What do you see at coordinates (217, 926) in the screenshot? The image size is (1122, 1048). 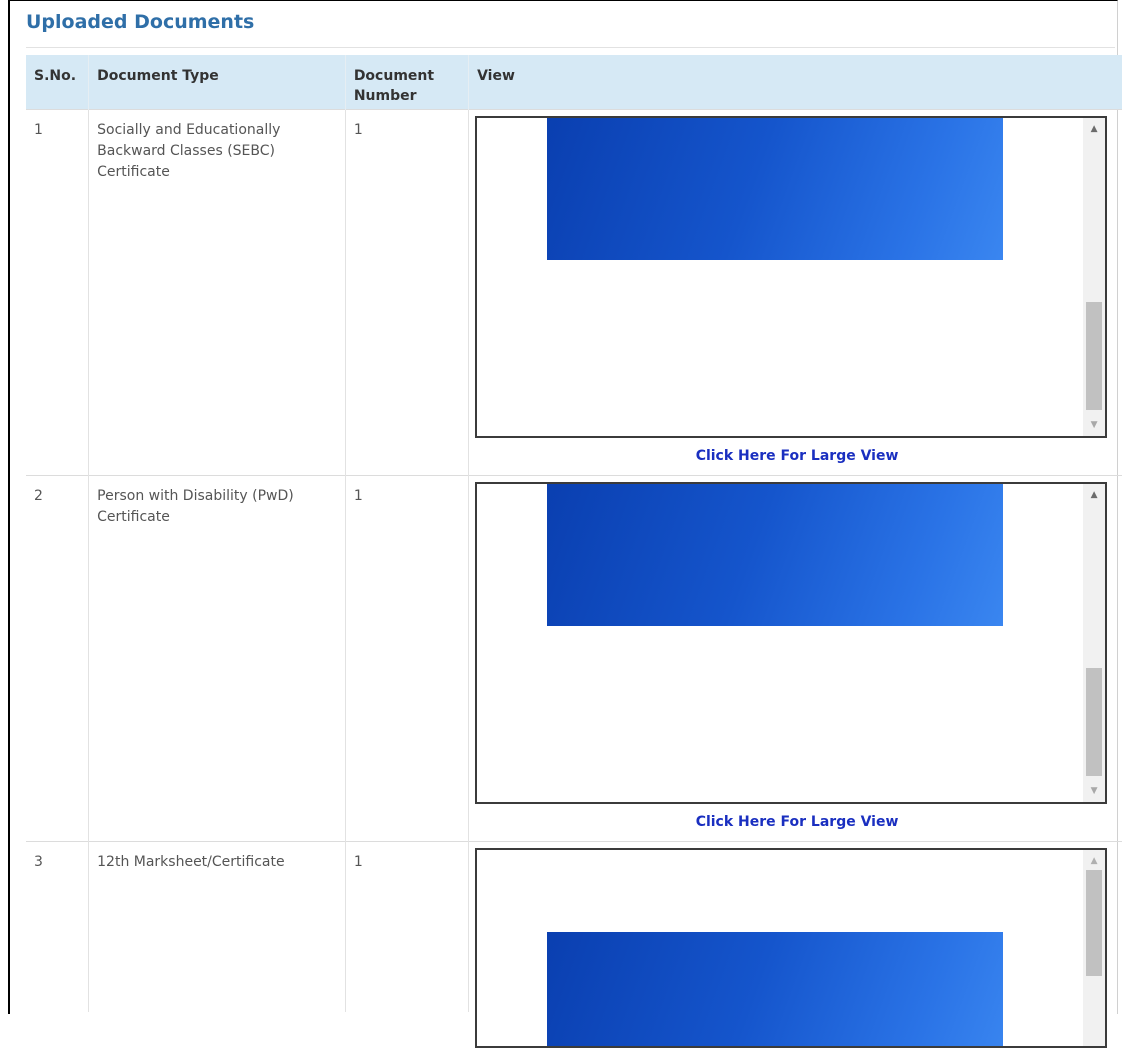 I see `row-document-type: 12th Marksheet/Certificate` at bounding box center [217, 926].